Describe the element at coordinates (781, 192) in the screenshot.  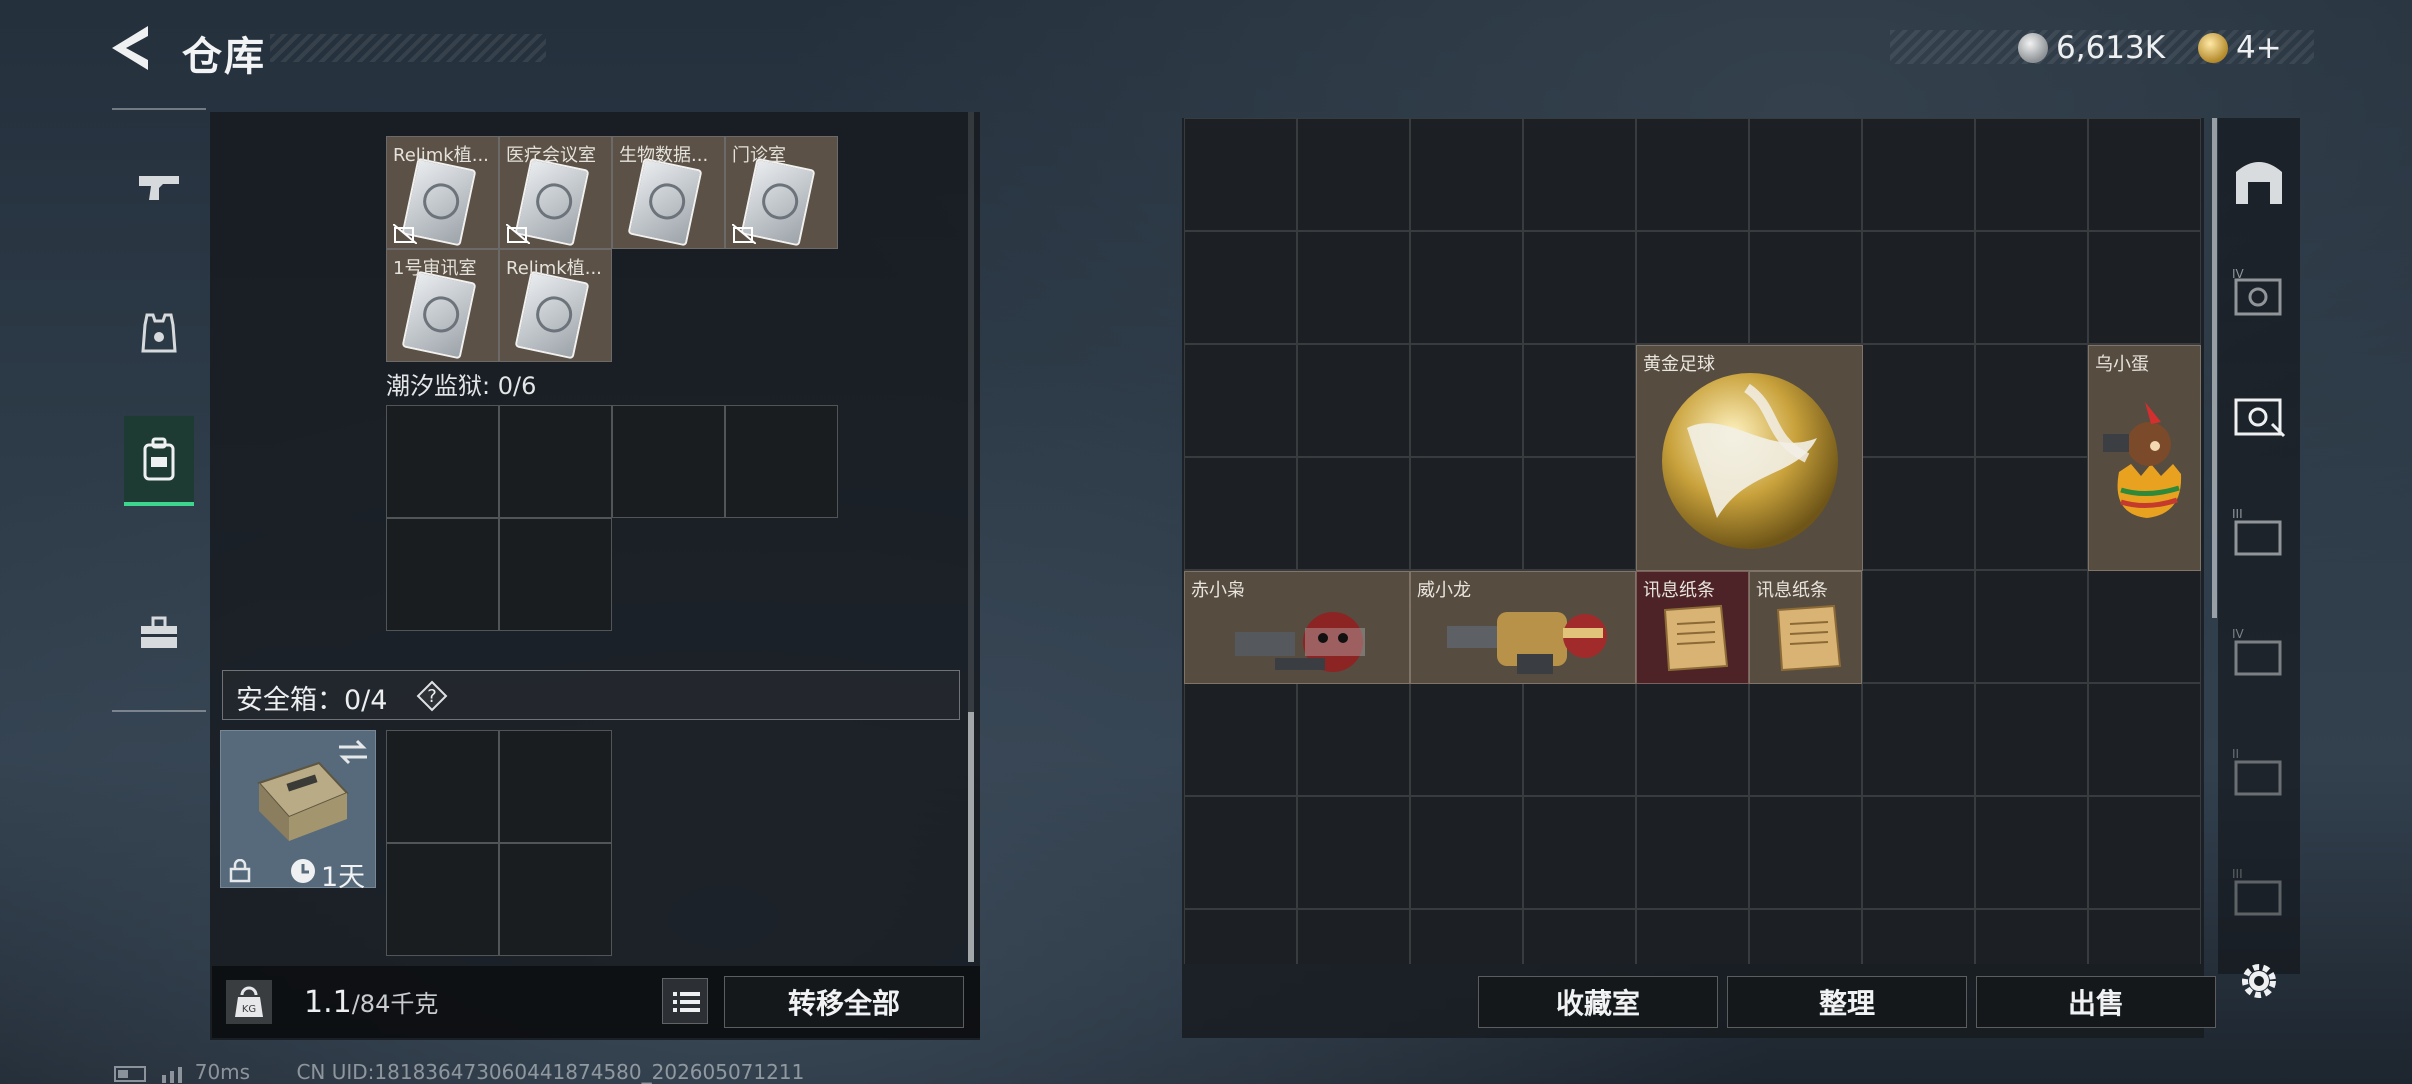
I see `keycard-item: 门诊室` at that location.